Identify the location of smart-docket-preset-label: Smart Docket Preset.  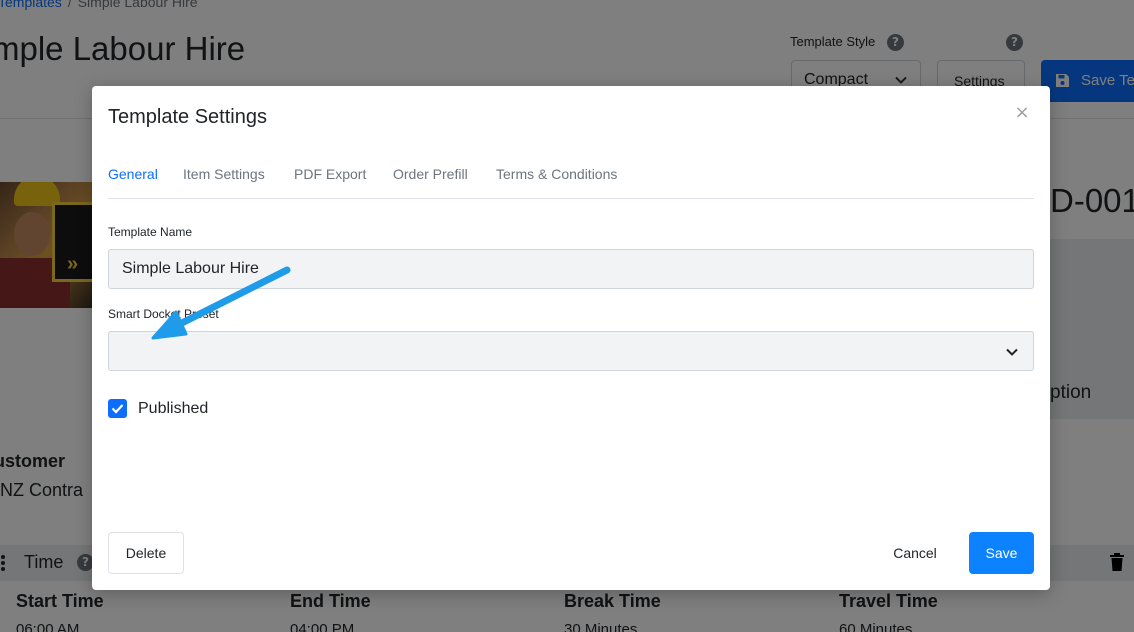
(163, 314).